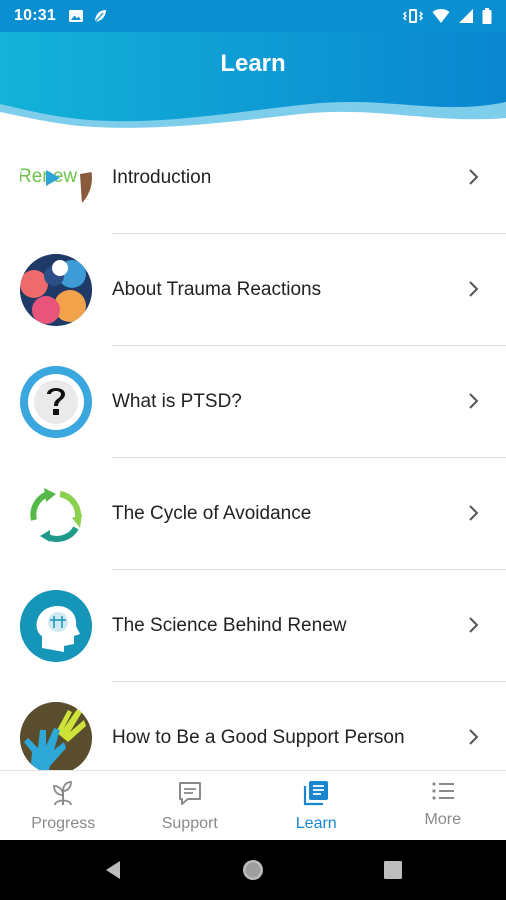 This screenshot has width=506, height=900. I want to click on lesson-label: About Trauma Reactions, so click(217, 289).